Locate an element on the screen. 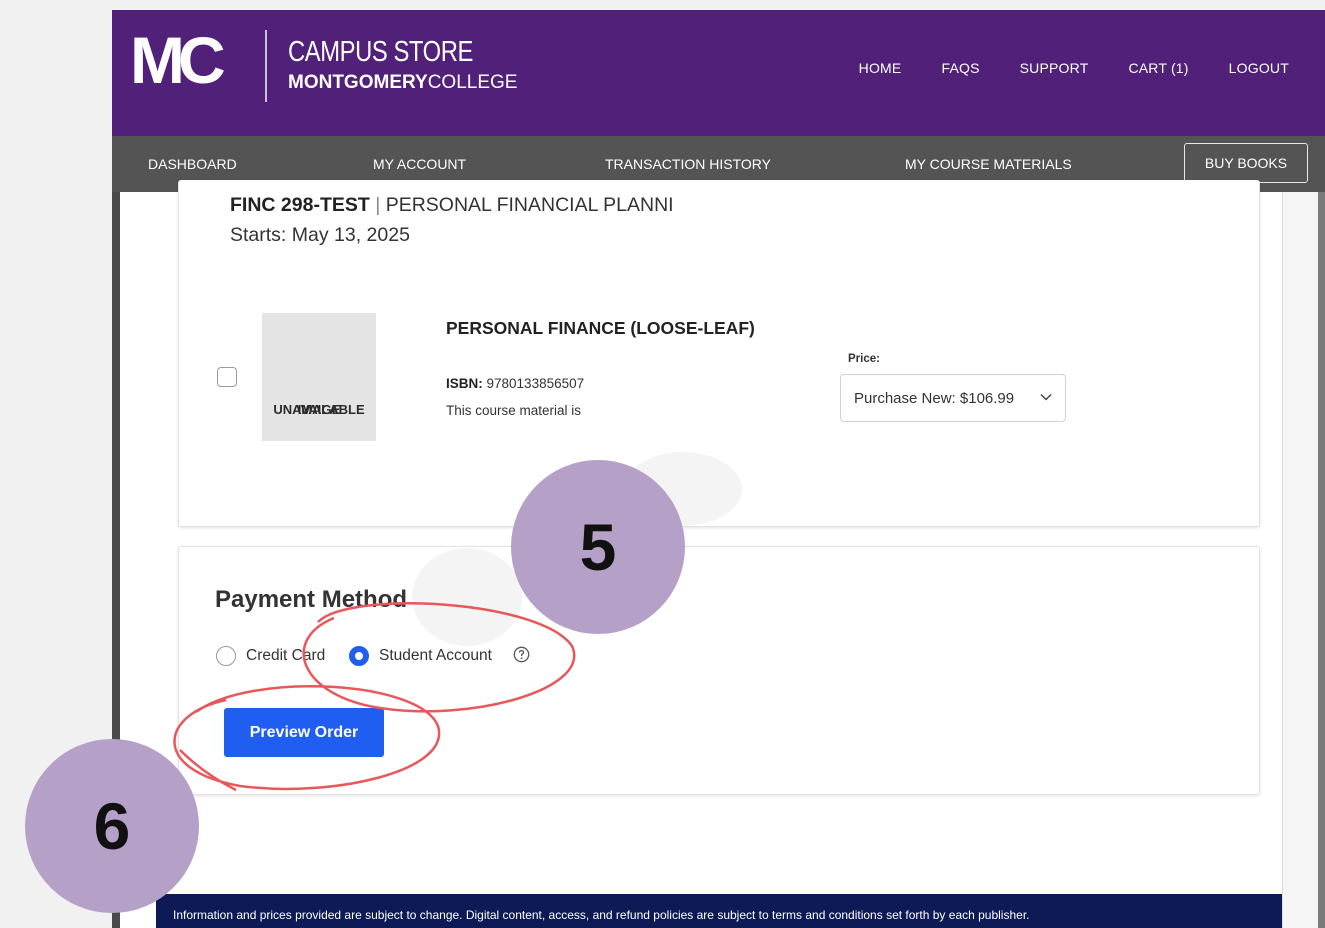 This screenshot has width=1325, height=928. subnav-my-course-materials: MY COURSE MATERIALS is located at coordinates (988, 164).